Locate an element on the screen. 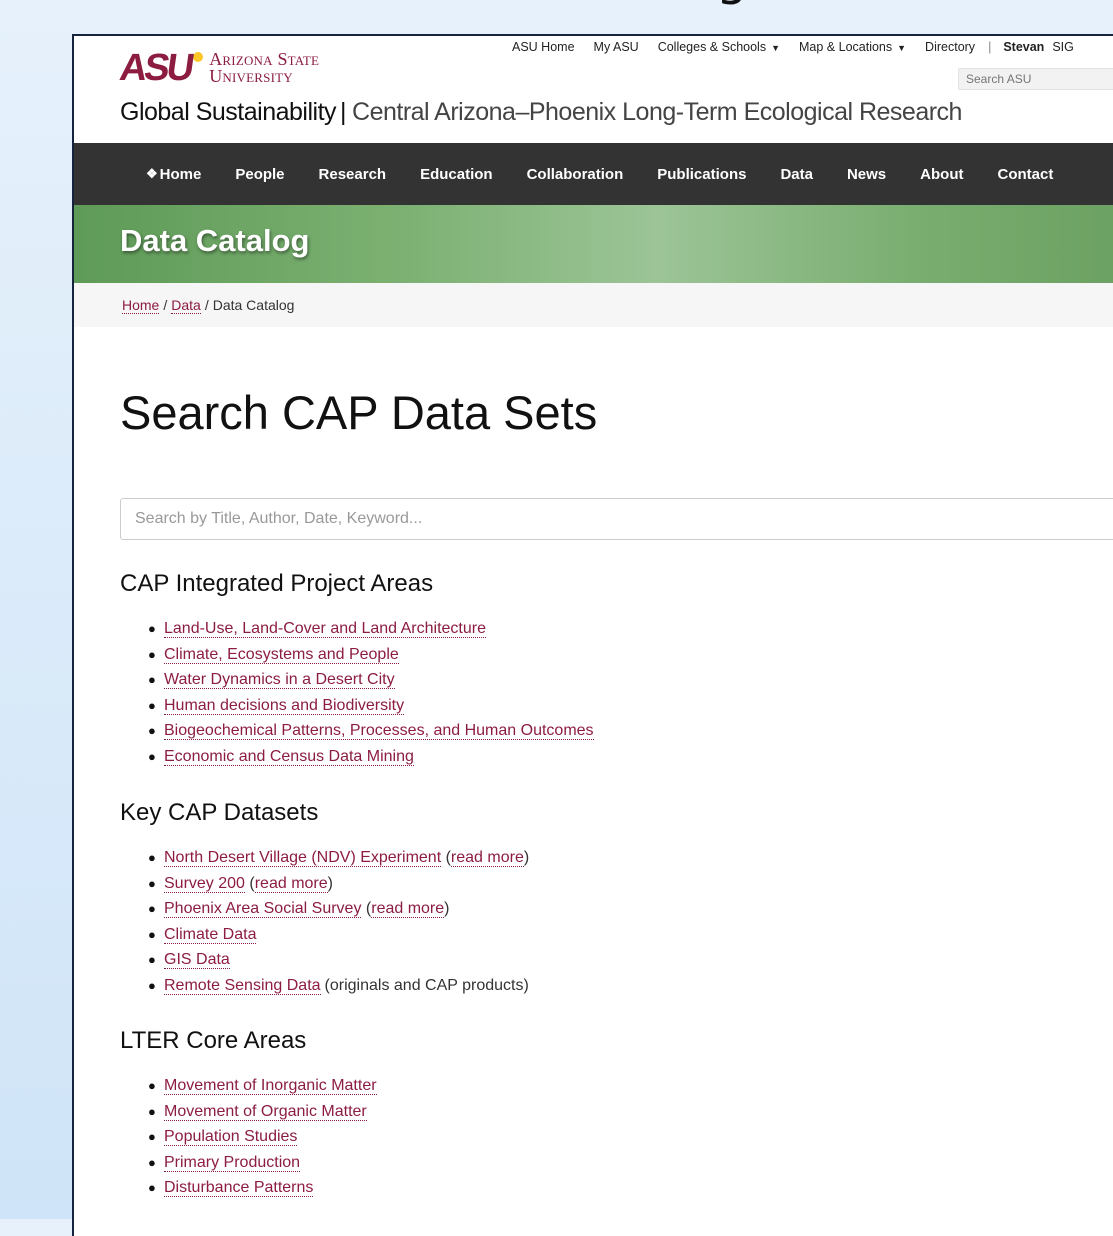  list-item: ● Climate, Ecosystems and People is located at coordinates (370, 655).